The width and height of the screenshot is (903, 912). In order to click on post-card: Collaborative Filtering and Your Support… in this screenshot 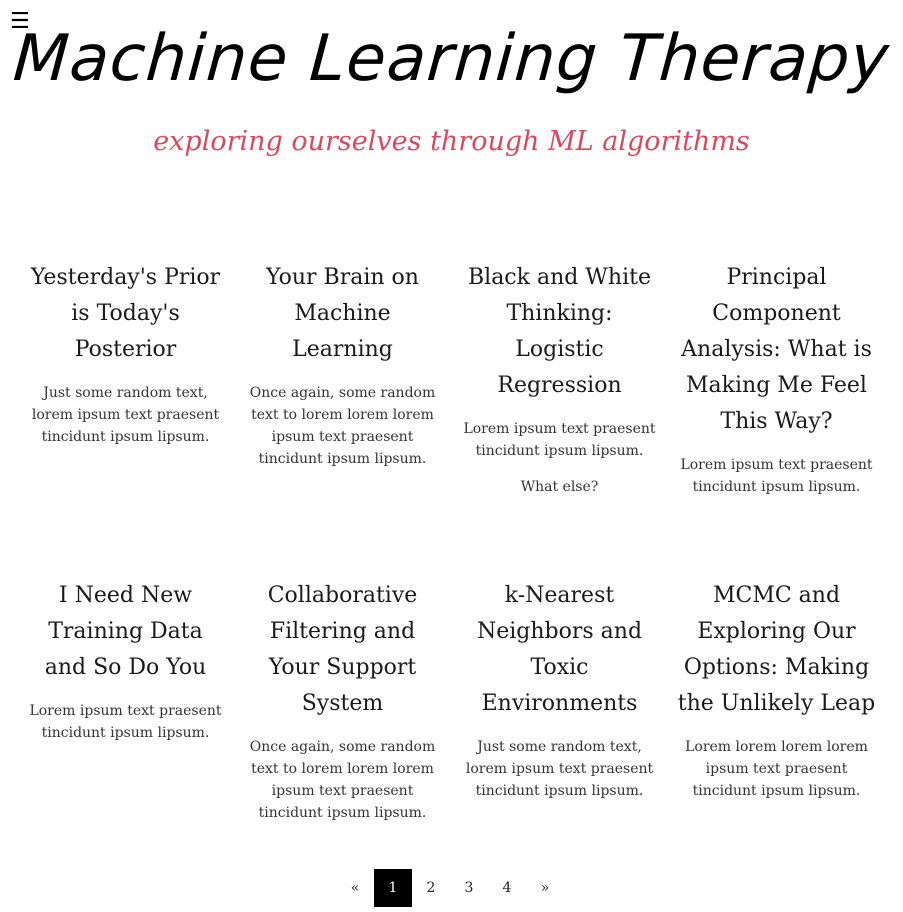, I will do `click(342, 713)`.